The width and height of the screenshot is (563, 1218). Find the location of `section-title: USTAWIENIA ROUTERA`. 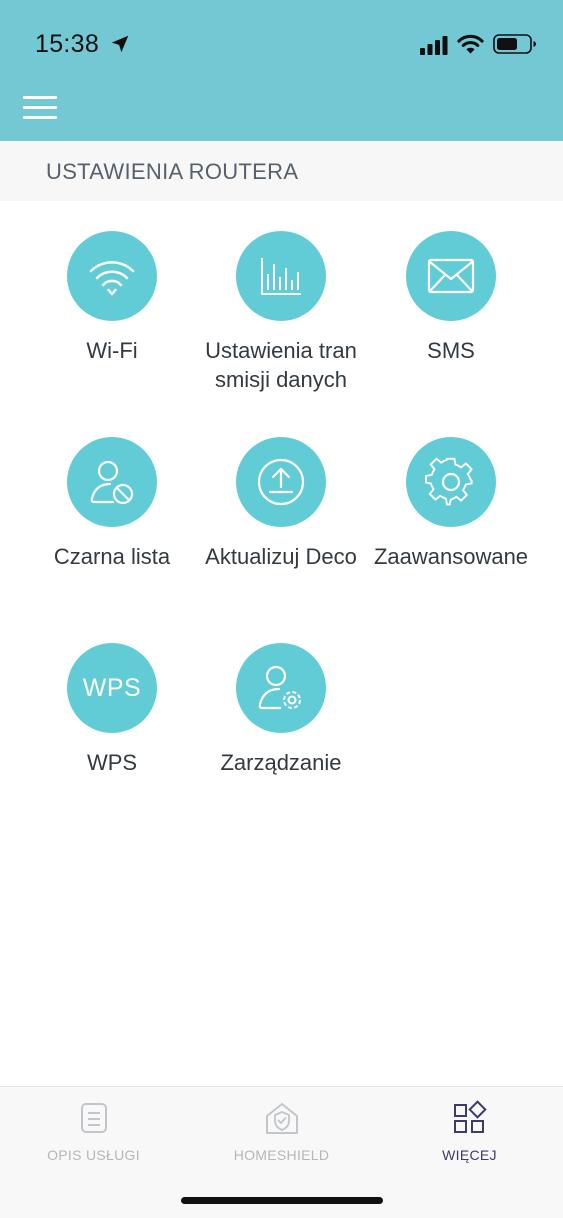

section-title: USTAWIENIA ROUTERA is located at coordinates (172, 171).